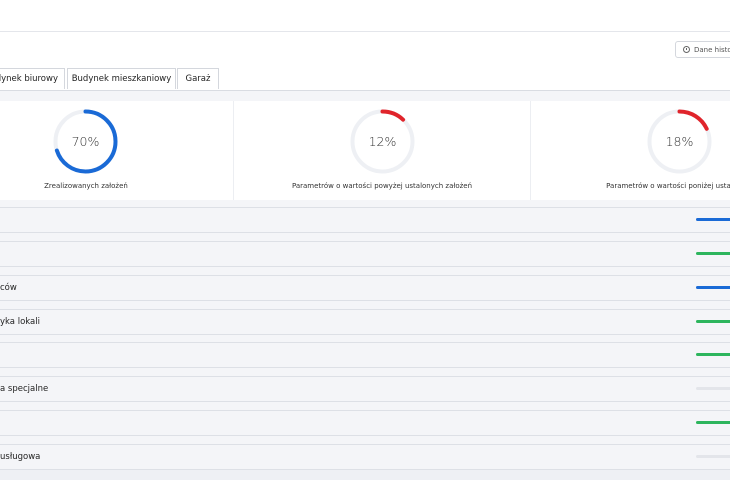 This screenshot has height=480, width=730. Describe the element at coordinates (365, 475) in the screenshot. I see `footer-strip` at that location.